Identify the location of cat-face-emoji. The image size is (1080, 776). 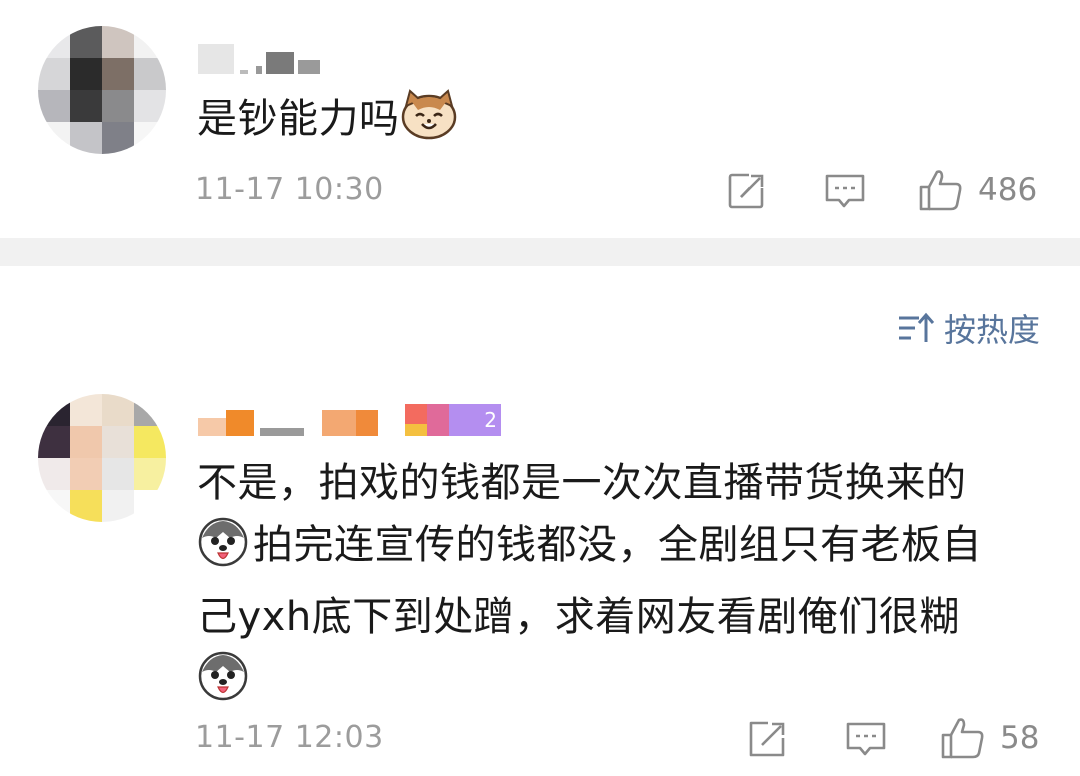
(429, 123).